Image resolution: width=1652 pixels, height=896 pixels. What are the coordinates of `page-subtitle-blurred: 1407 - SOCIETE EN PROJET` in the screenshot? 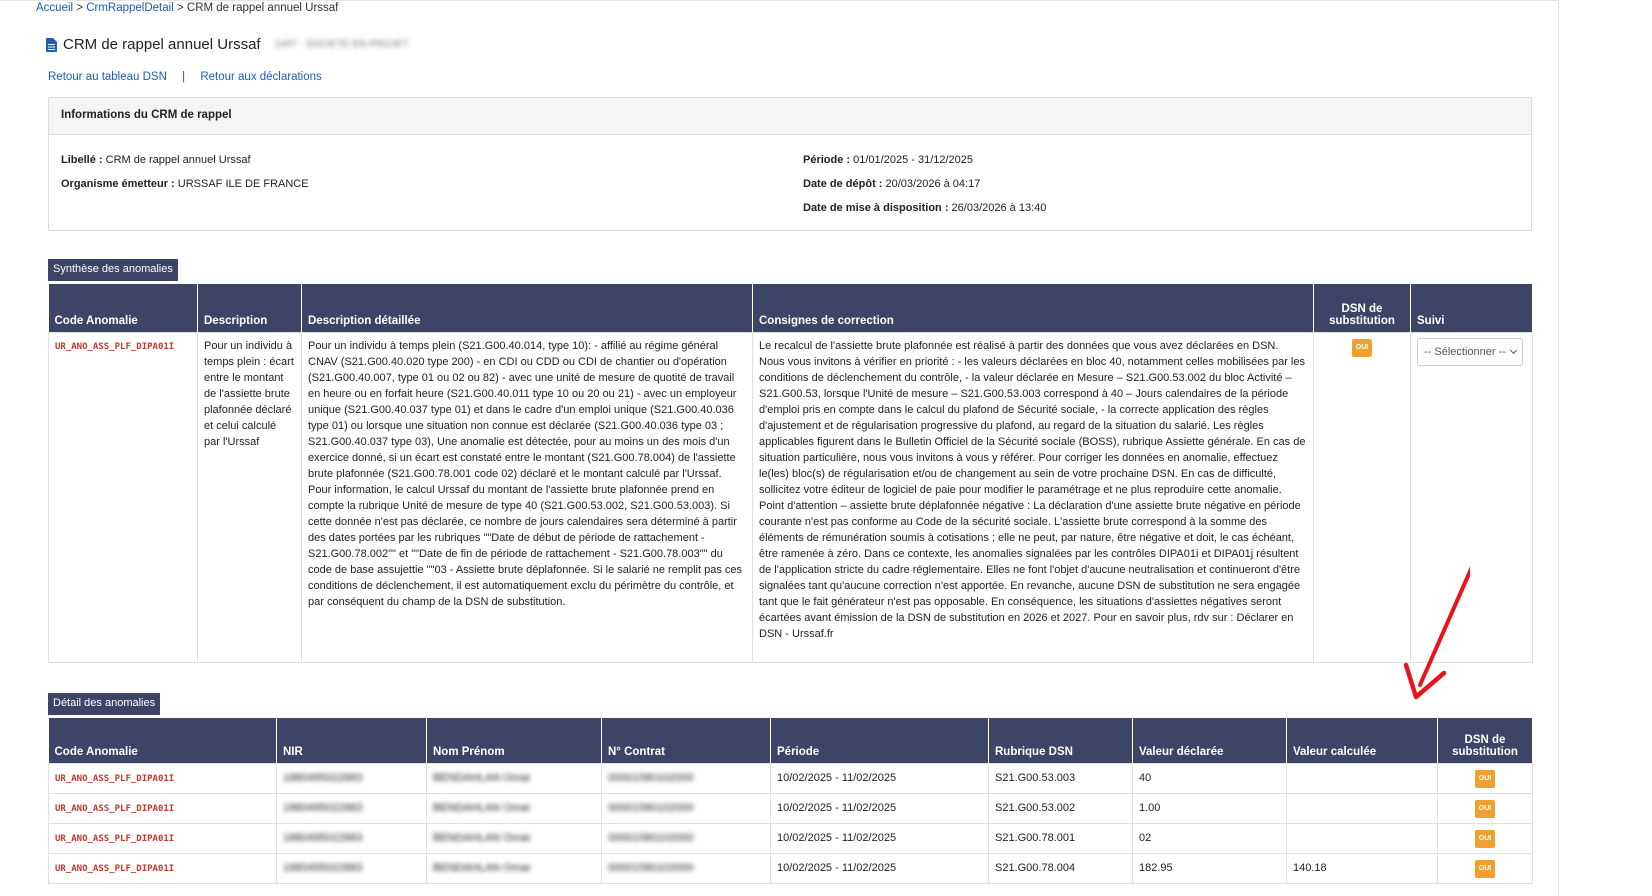 It's located at (341, 44).